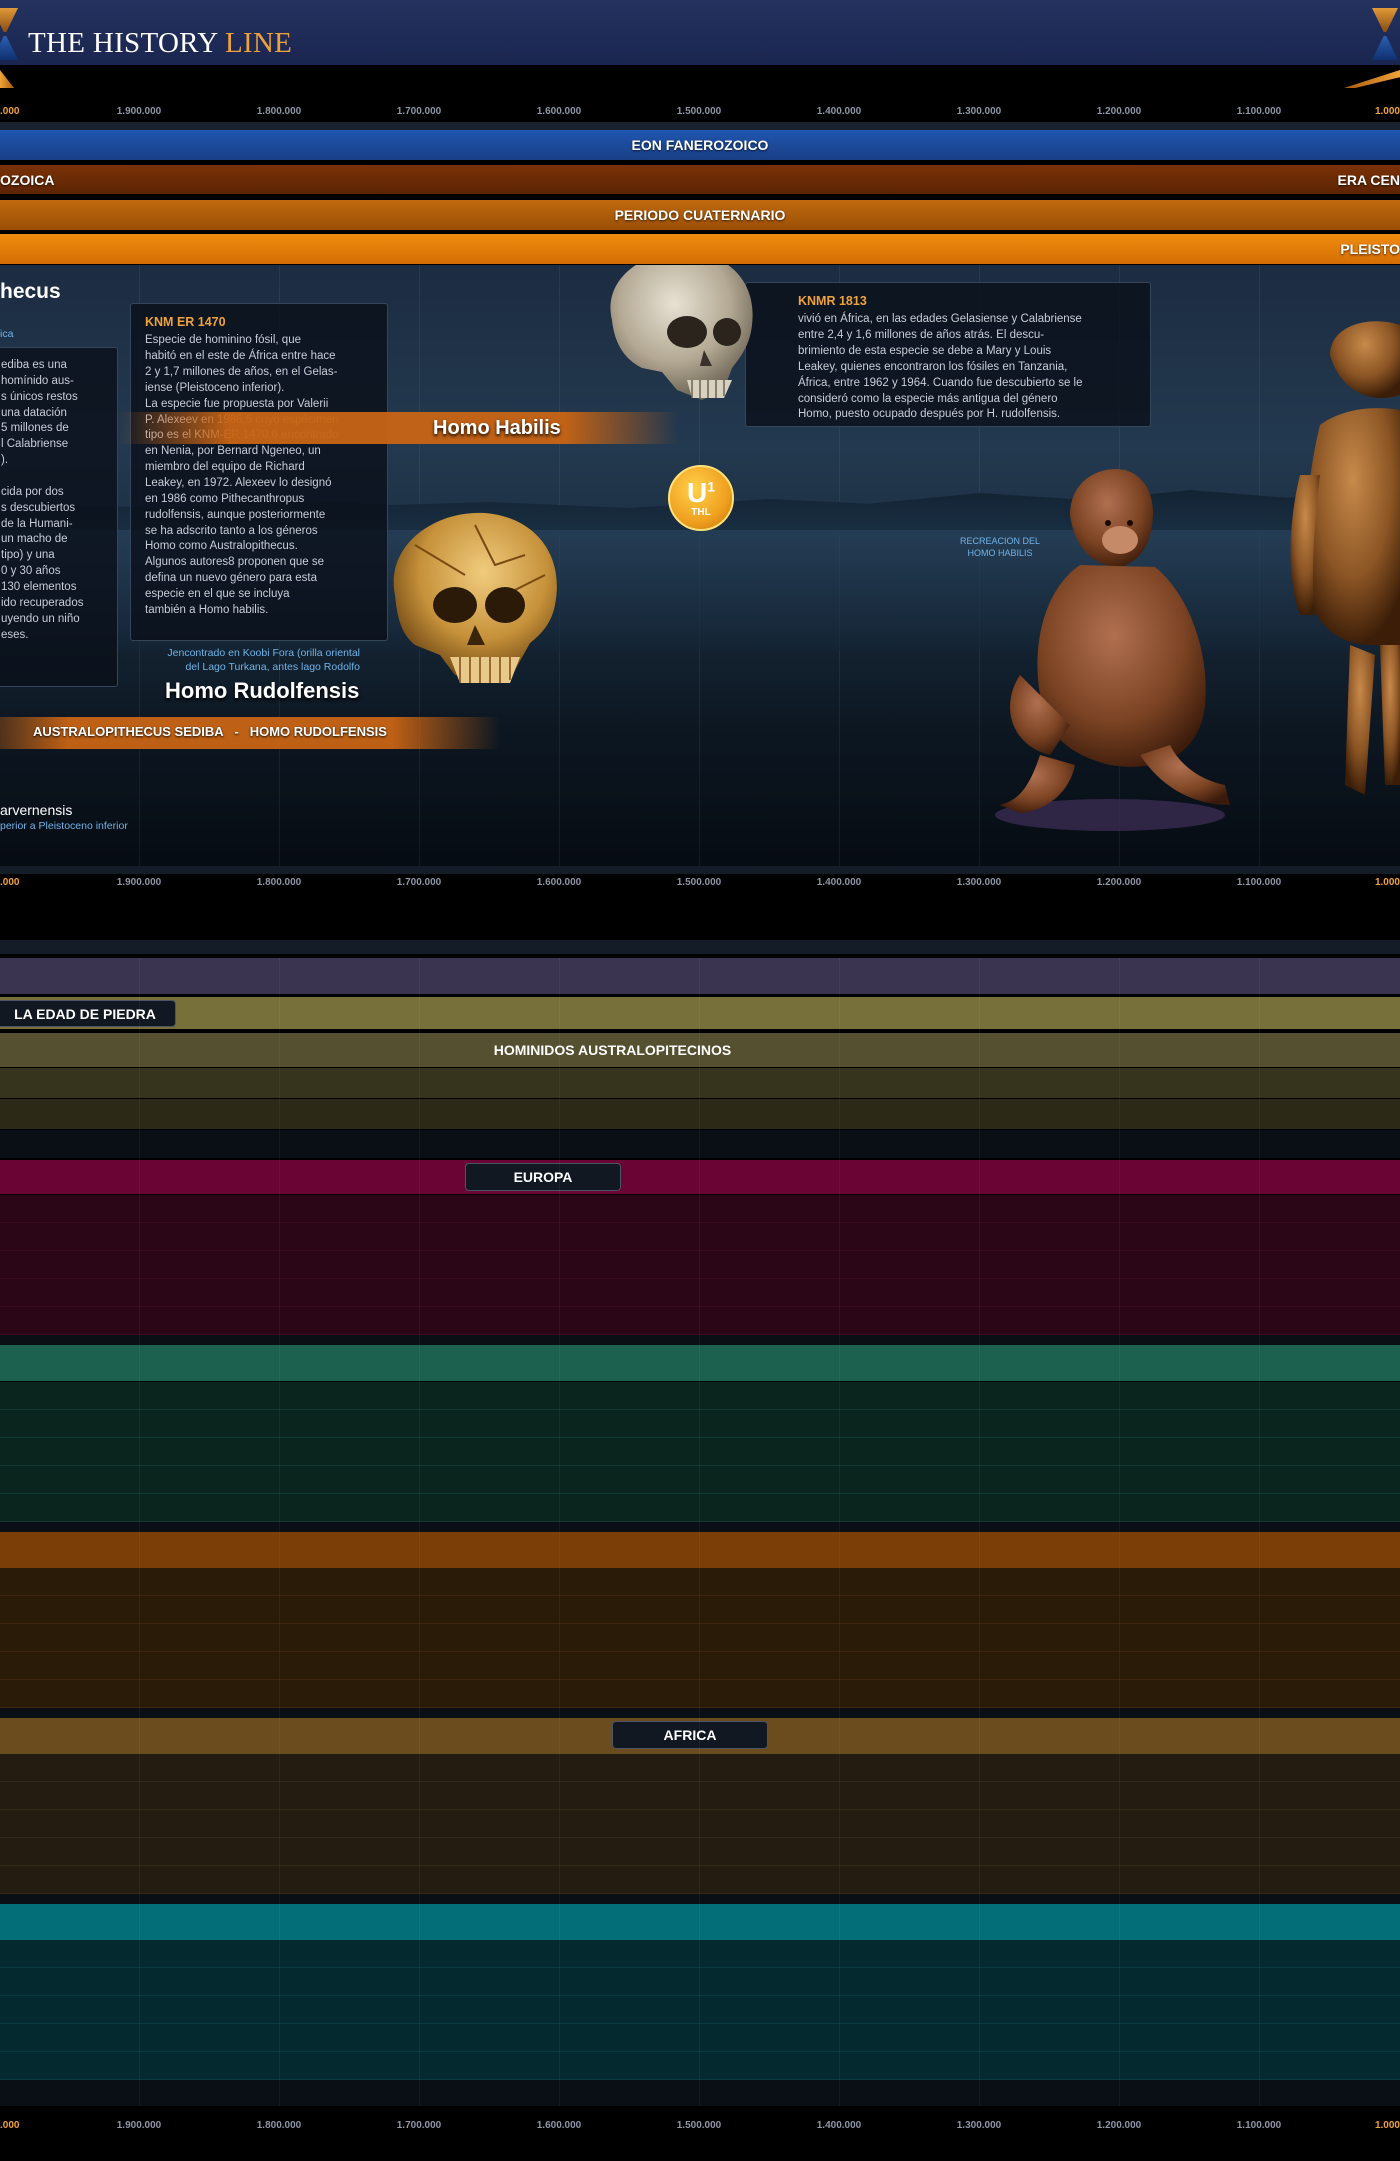  Describe the element at coordinates (37, 523) in the screenshot. I see `text-line: de la Humani-` at that location.